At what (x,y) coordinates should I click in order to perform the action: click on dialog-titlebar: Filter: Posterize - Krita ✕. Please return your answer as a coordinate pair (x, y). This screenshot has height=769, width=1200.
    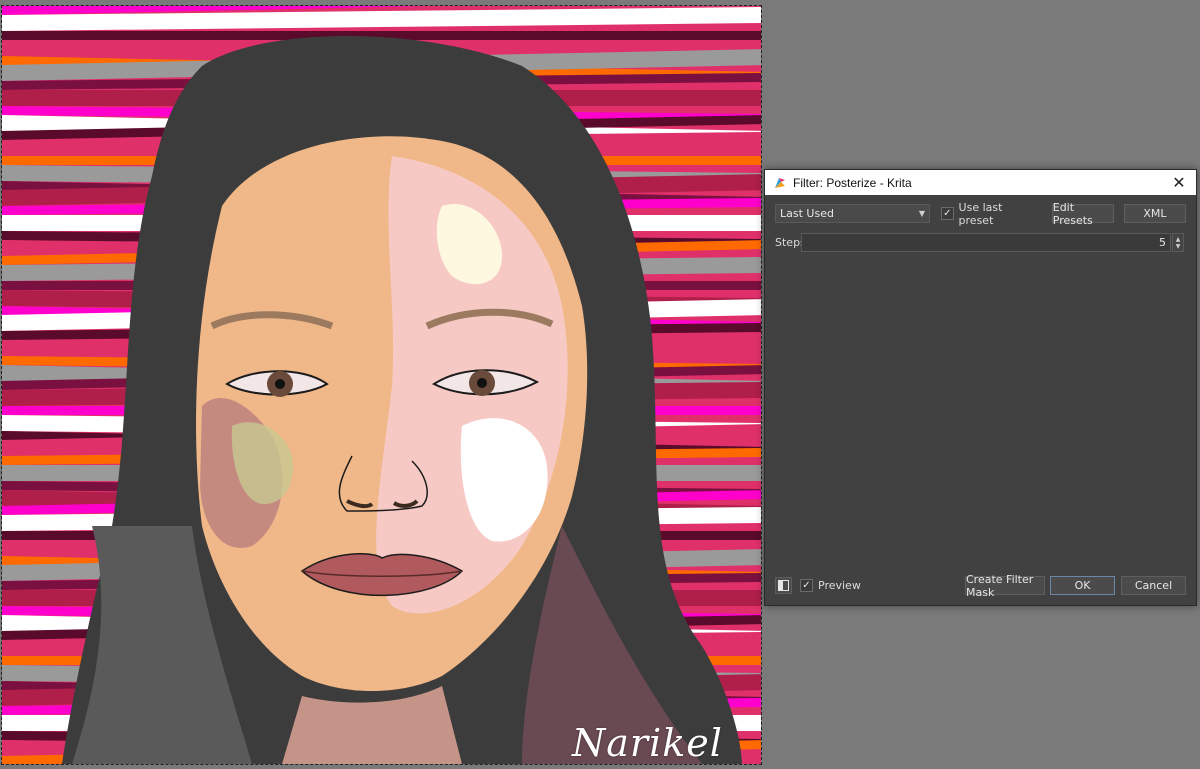
    Looking at the image, I should click on (980, 182).